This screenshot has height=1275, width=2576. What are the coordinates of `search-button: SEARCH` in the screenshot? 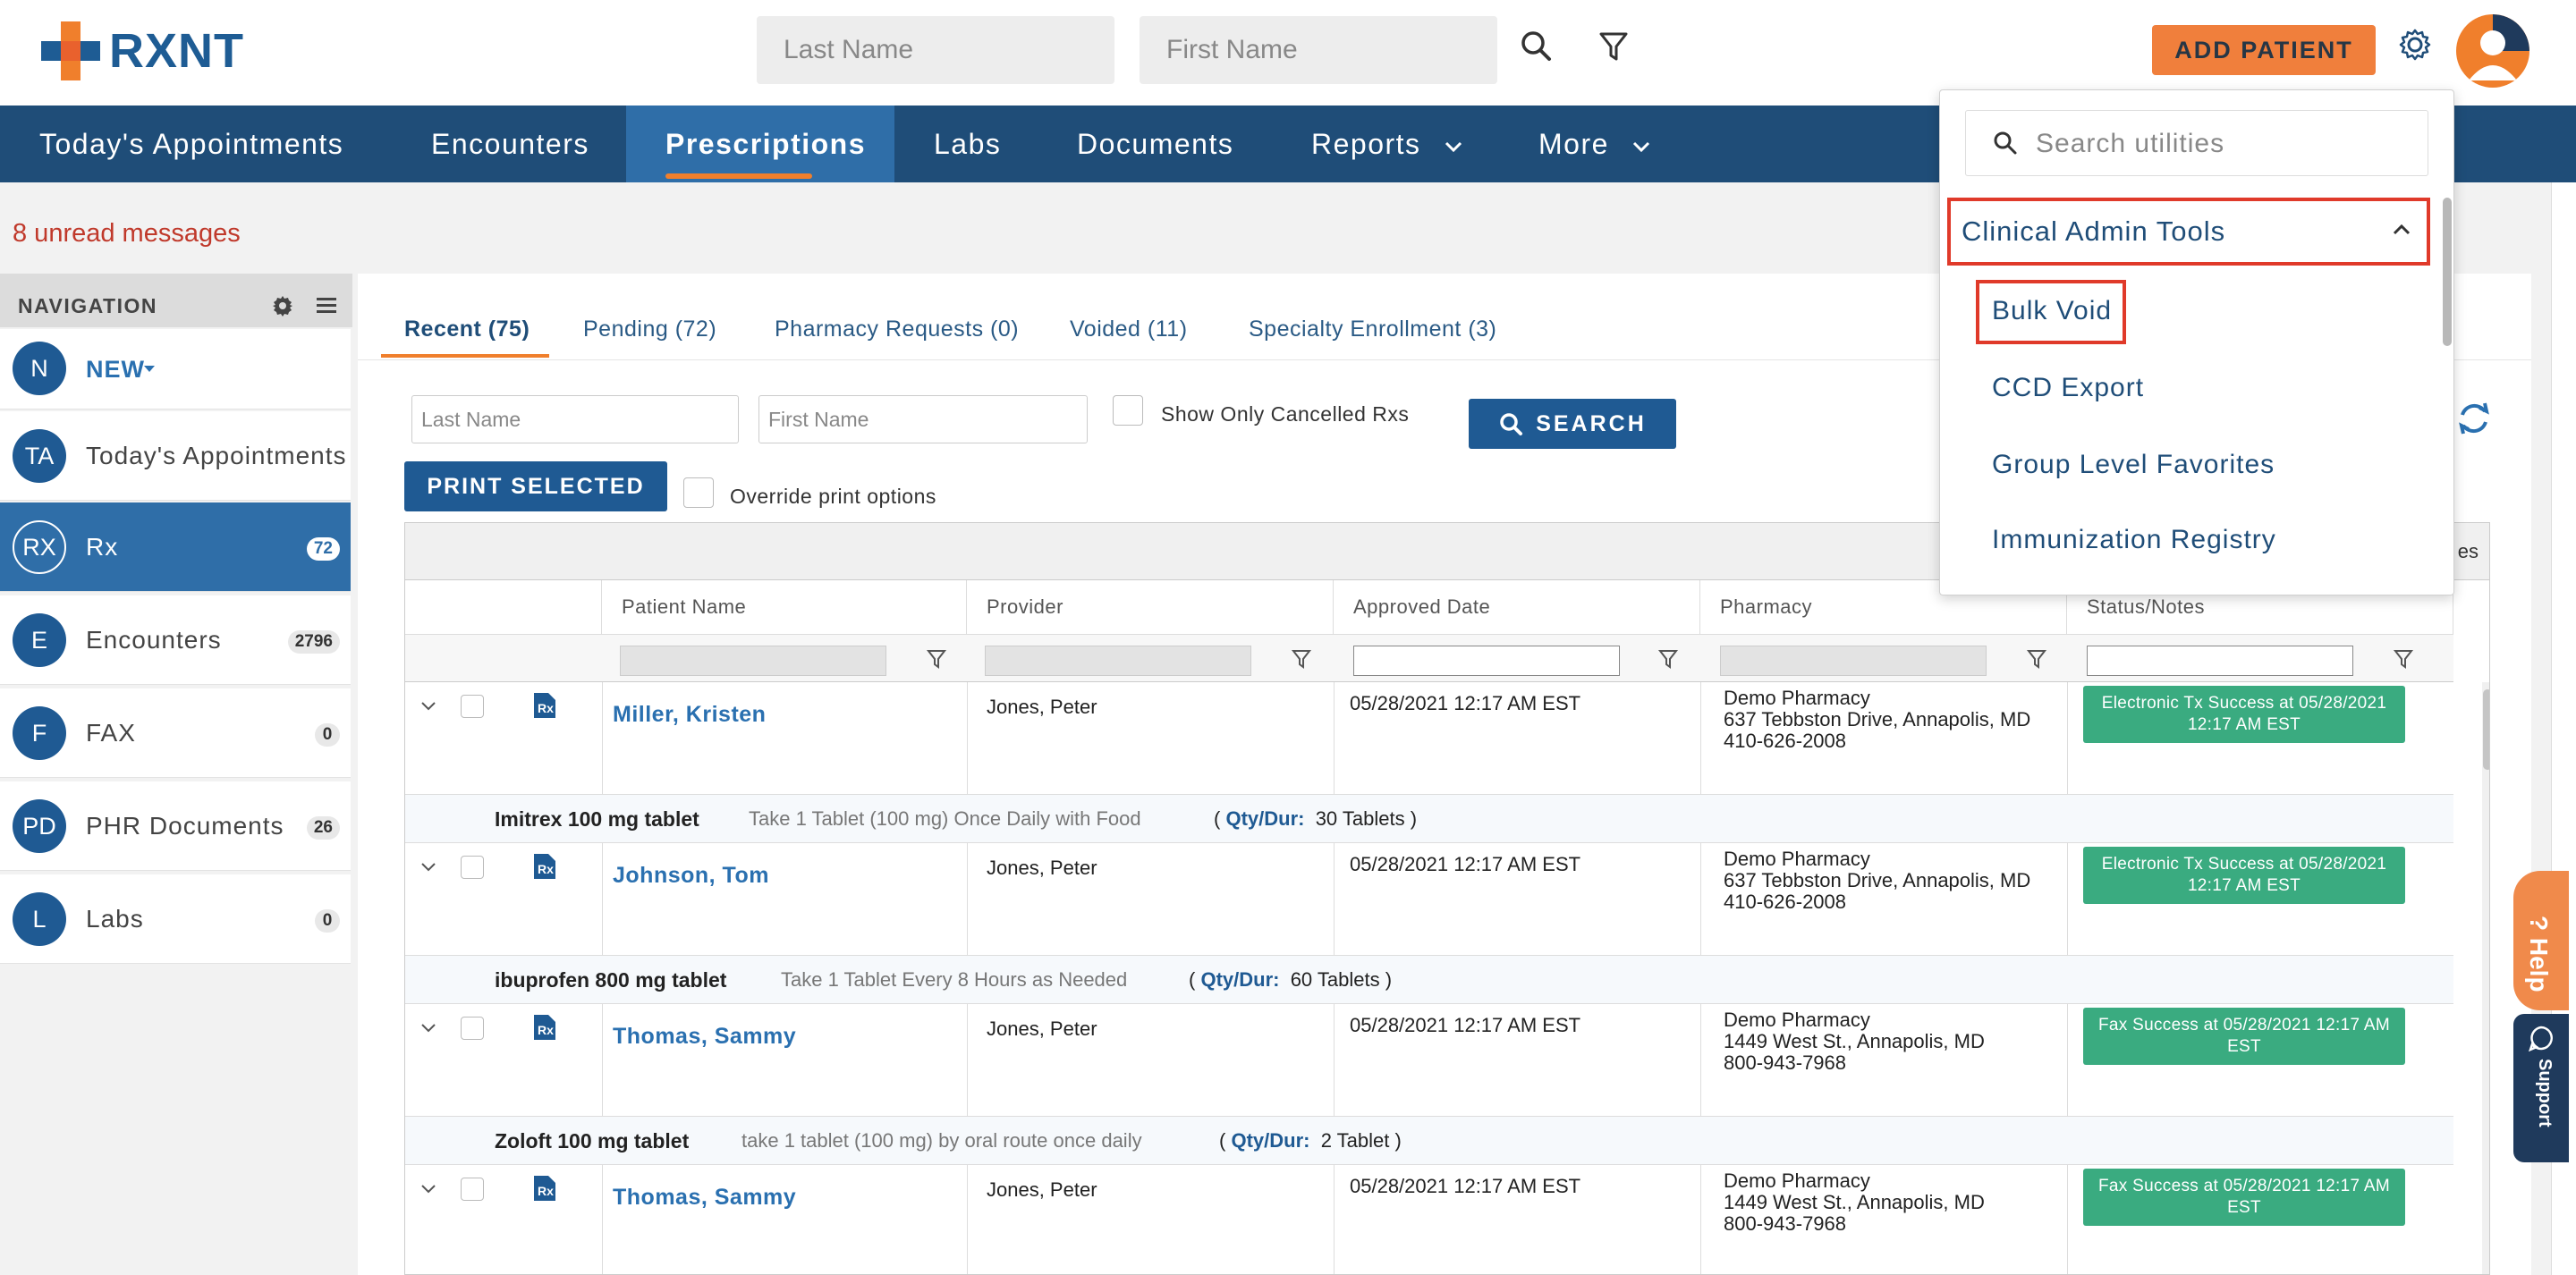 It's located at (1572, 424).